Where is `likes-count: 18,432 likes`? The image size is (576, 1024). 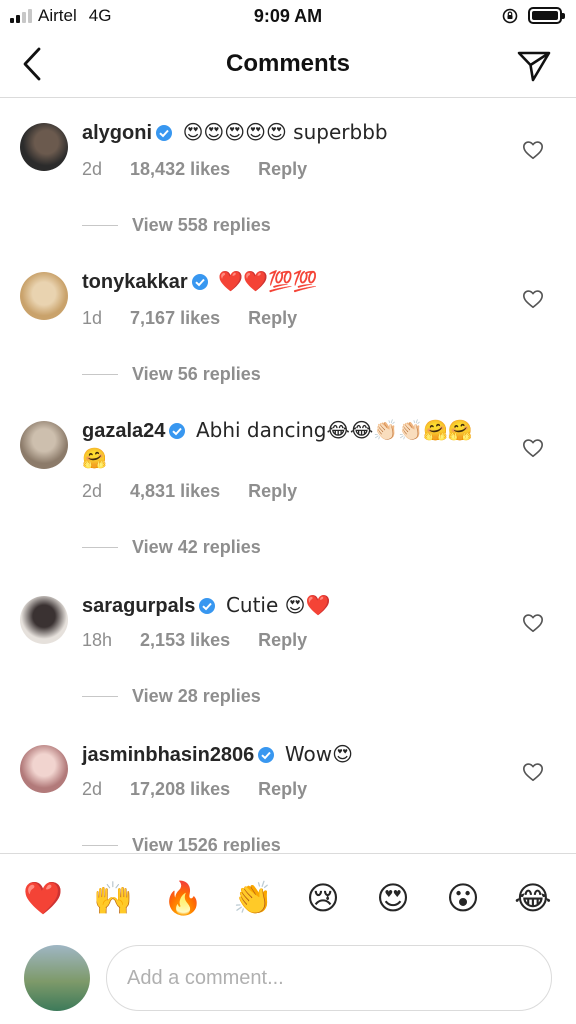
likes-count: 18,432 likes is located at coordinates (180, 169).